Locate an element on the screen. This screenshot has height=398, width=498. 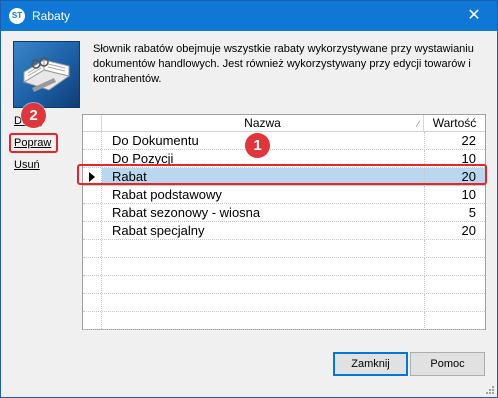
row-selector-header is located at coordinates (92, 123).